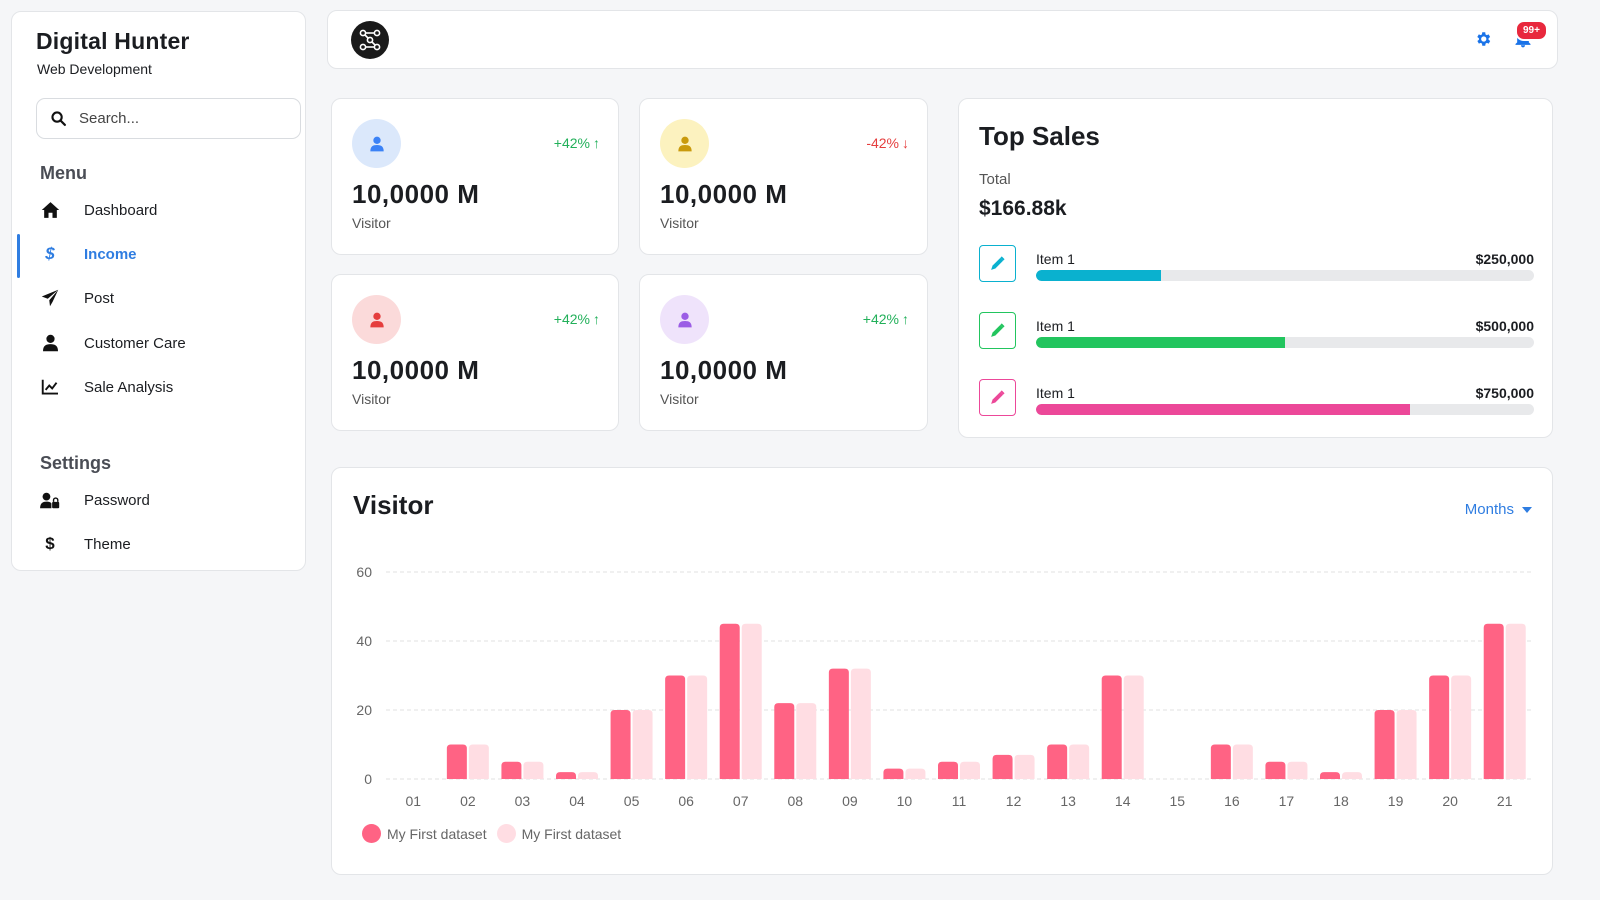 The height and width of the screenshot is (900, 1600). I want to click on sidebar-item-label: Theme, so click(107, 544).